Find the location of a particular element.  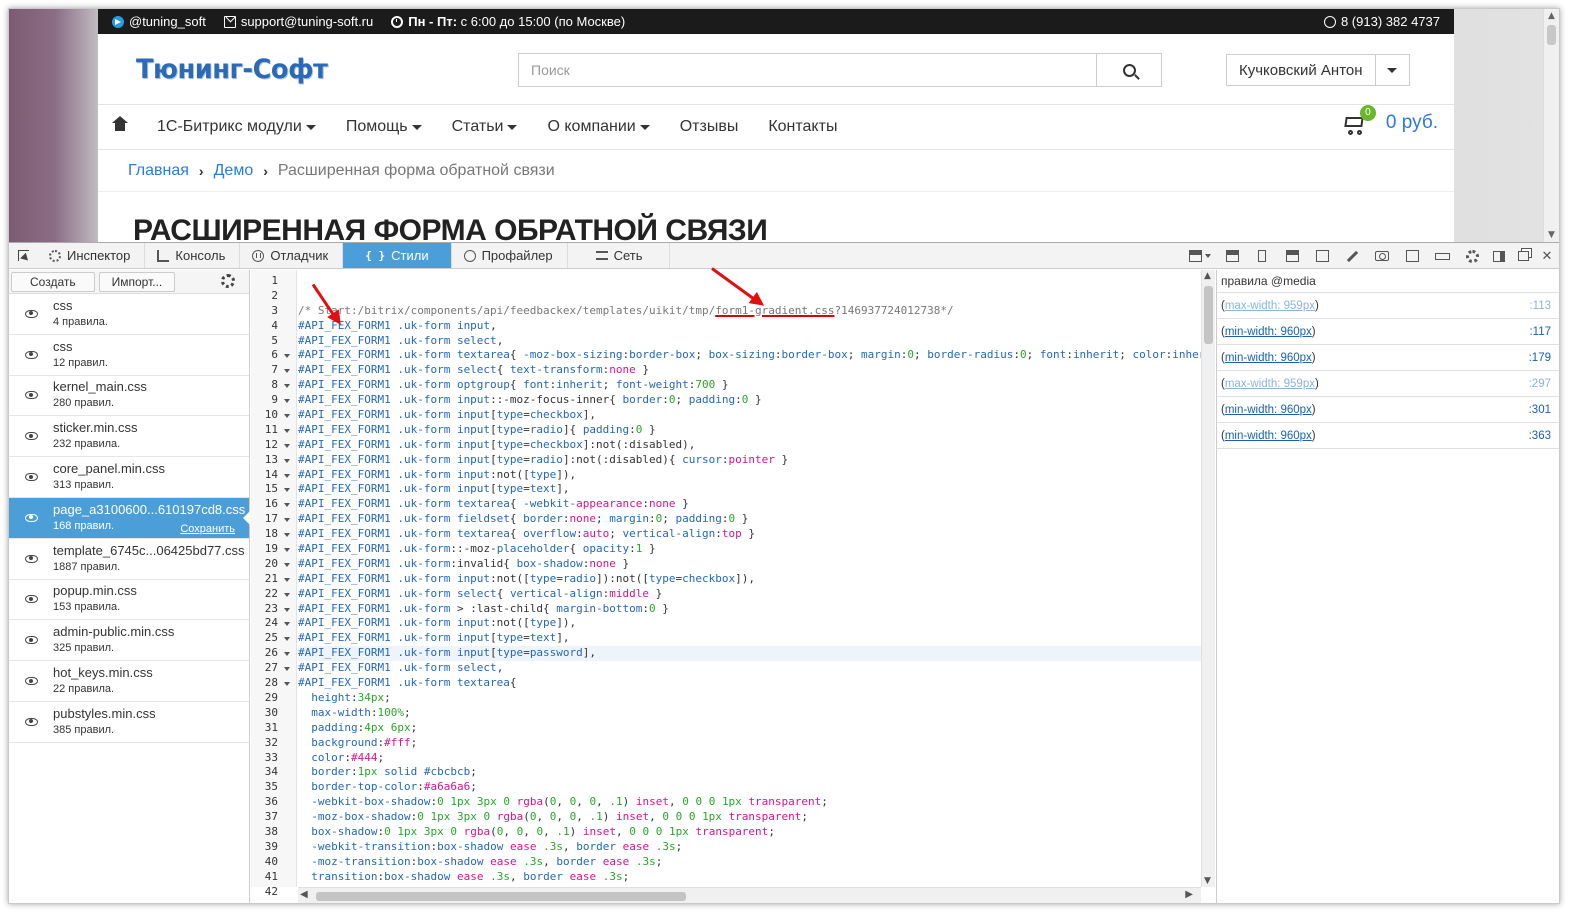

media-rule-line-link: :363 is located at coordinates (1540, 436).